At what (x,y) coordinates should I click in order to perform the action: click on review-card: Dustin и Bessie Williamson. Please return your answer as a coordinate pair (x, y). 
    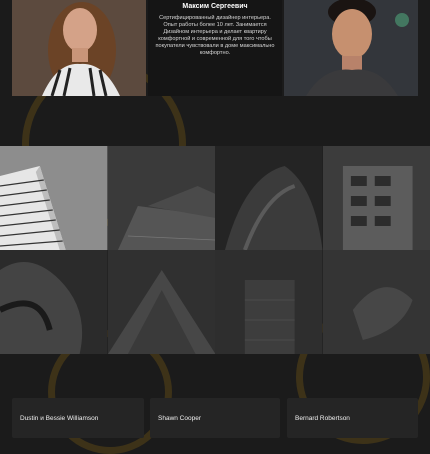
    Looking at the image, I should click on (78, 418).